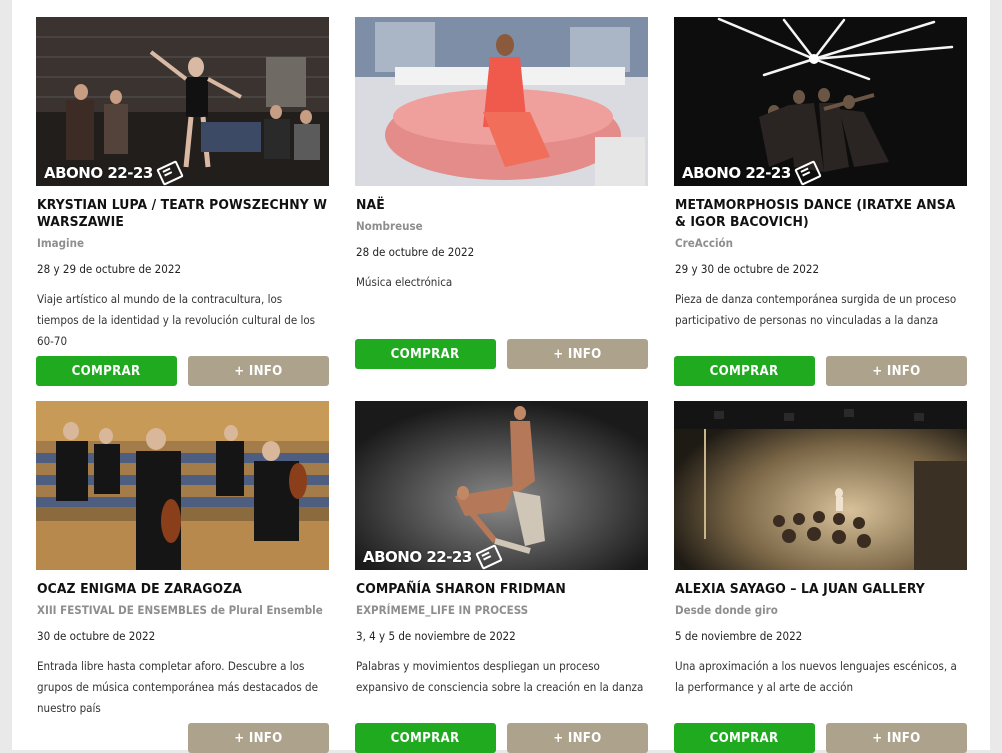 The width and height of the screenshot is (1002, 753). Describe the element at coordinates (821, 589) in the screenshot. I see `event-title: ALEXIA SAYAGO – LA JUAN GALLERY` at that location.